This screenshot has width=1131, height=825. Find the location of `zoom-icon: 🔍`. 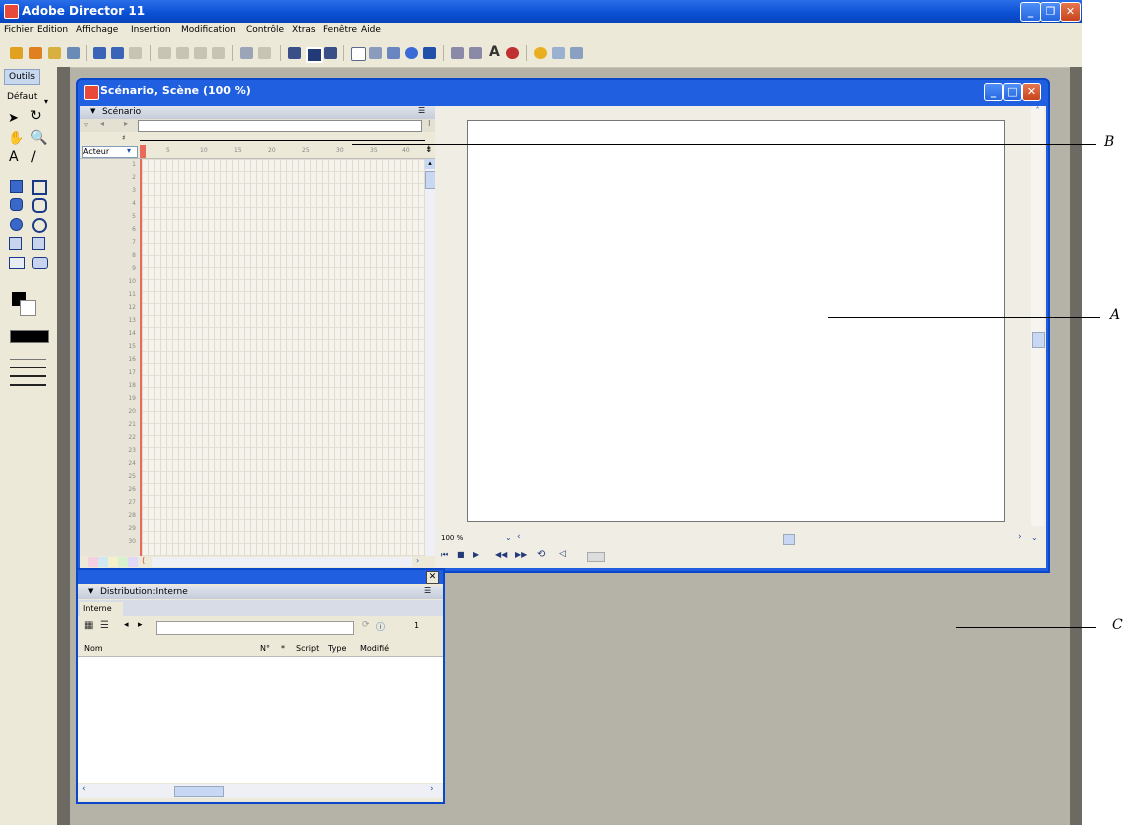

zoom-icon: 🔍 is located at coordinates (38, 138).